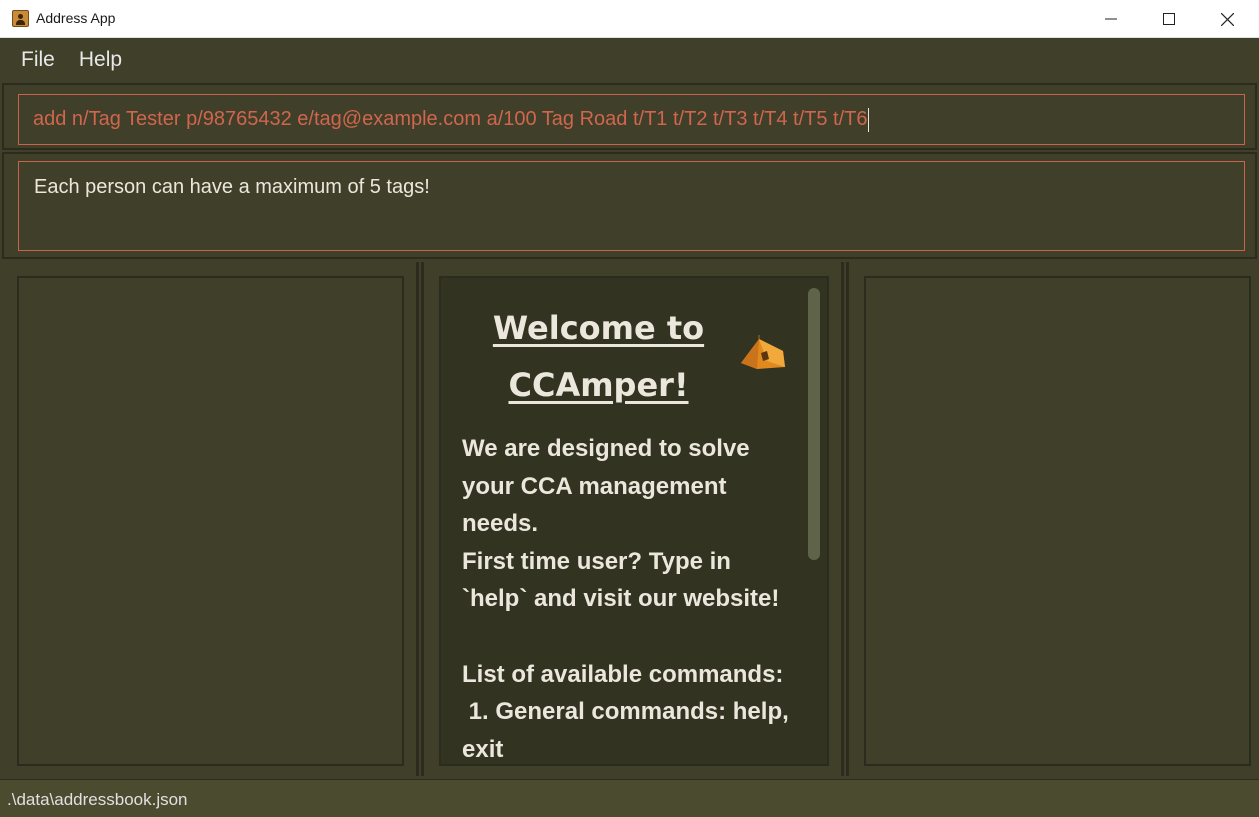  What do you see at coordinates (20, 18) in the screenshot?
I see `address-book-icon` at bounding box center [20, 18].